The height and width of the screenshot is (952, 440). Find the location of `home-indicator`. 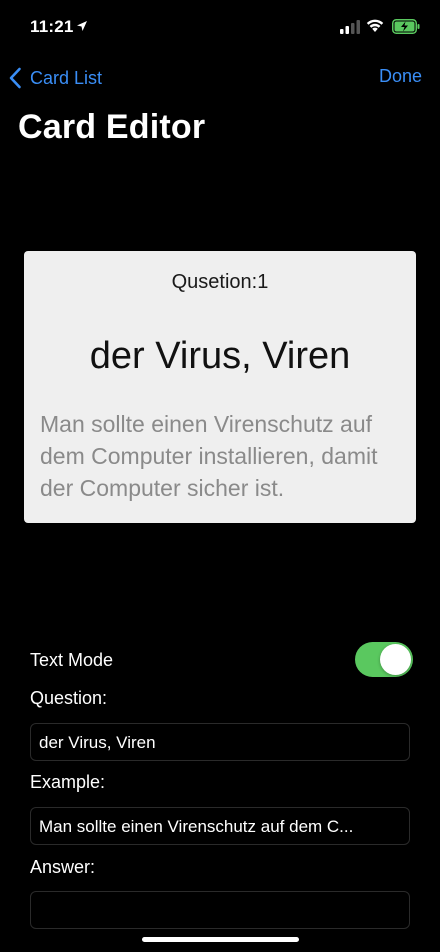

home-indicator is located at coordinates (220, 939).